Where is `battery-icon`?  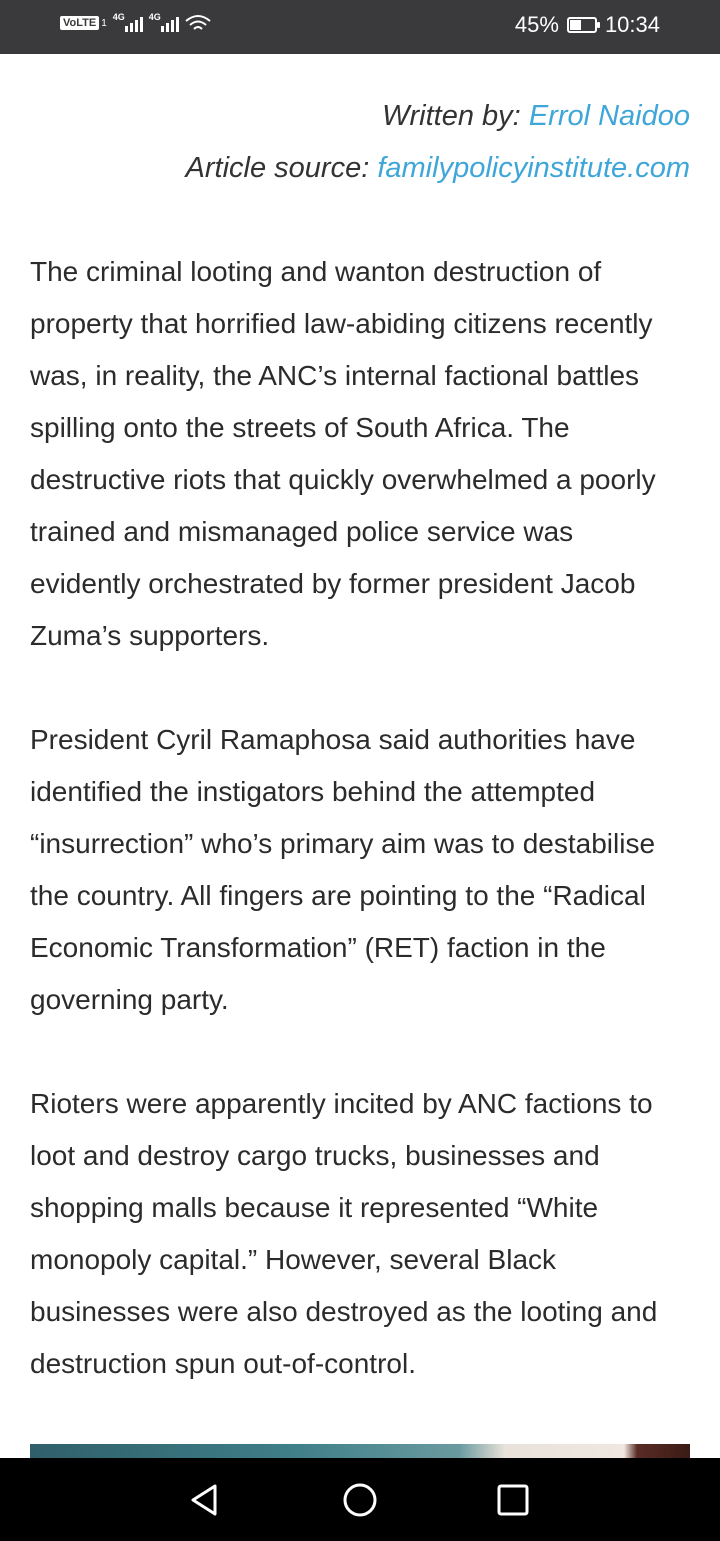 battery-icon is located at coordinates (583, 25).